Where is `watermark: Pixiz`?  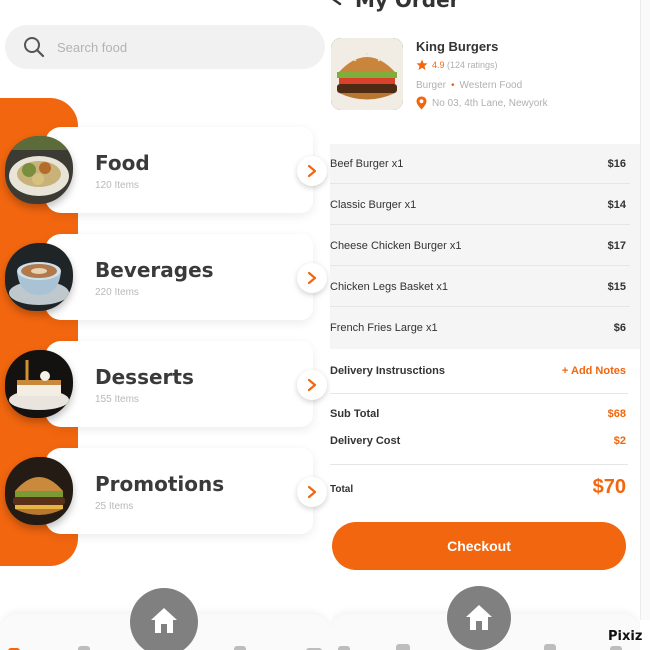 watermark: Pixiz is located at coordinates (625, 636).